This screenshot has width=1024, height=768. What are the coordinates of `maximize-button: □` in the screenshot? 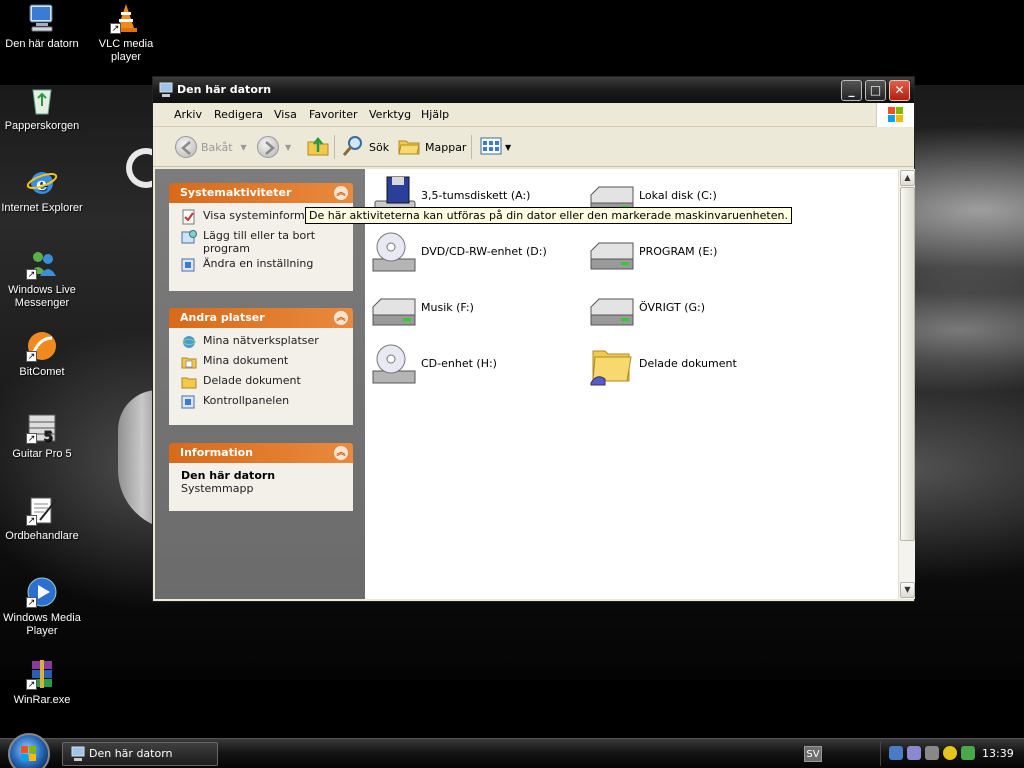 It's located at (875, 90).